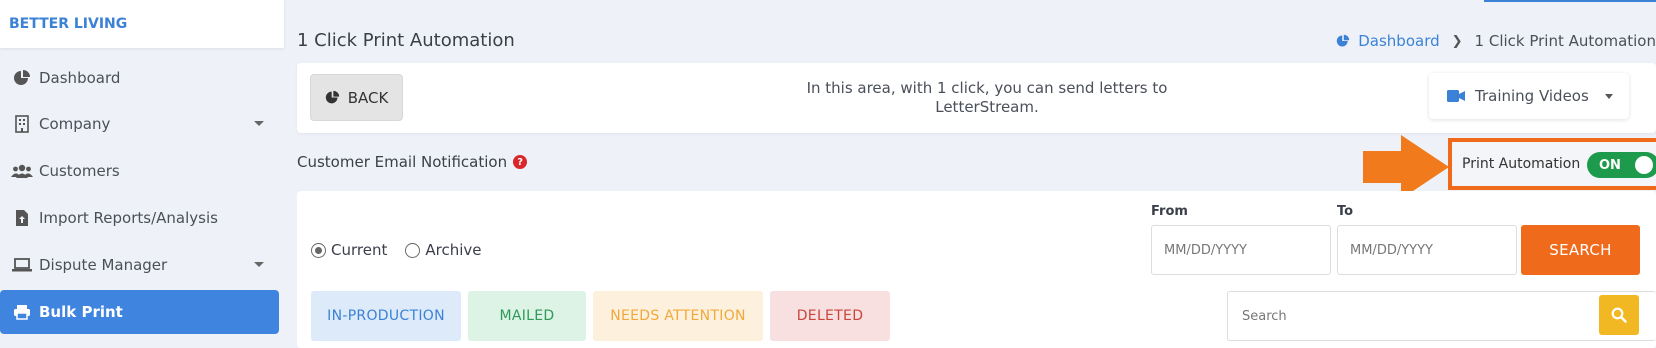  I want to click on print-automation-toggle: ON, so click(1621, 165).